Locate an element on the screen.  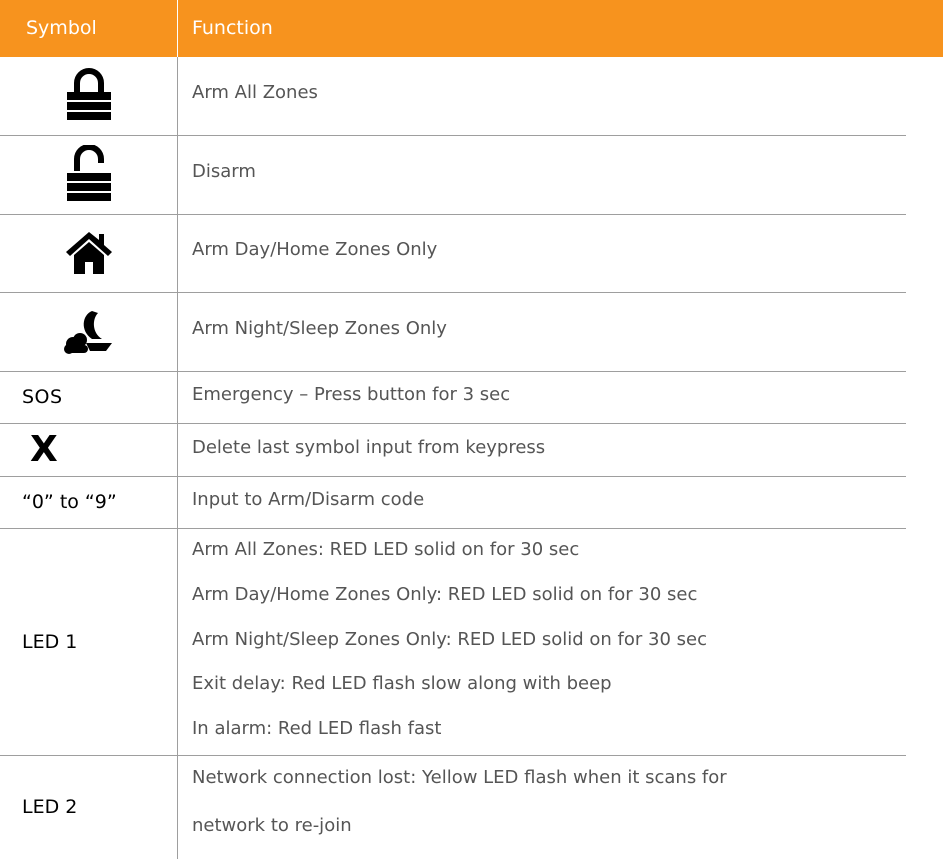
table-row-symbol: “0” to “9” is located at coordinates (88, 502).